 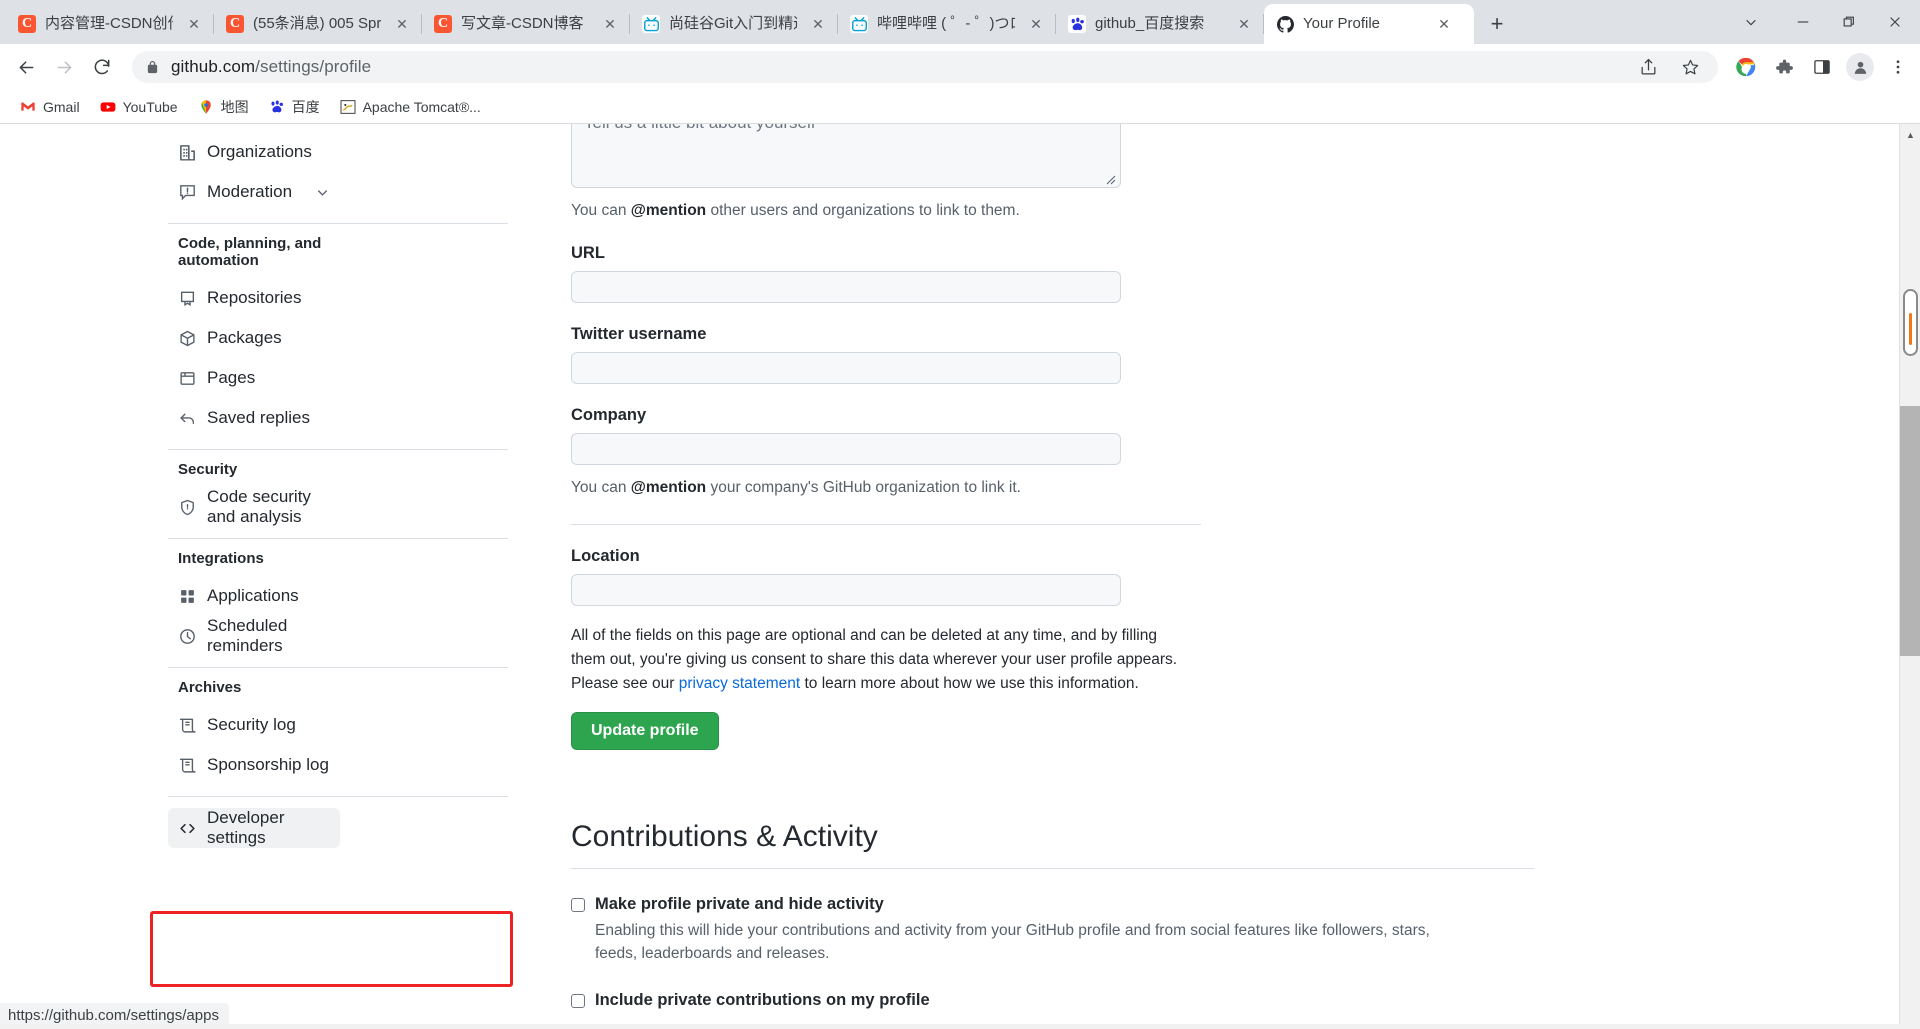 What do you see at coordinates (64, 67) in the screenshot?
I see `forward-arrow-icon` at bounding box center [64, 67].